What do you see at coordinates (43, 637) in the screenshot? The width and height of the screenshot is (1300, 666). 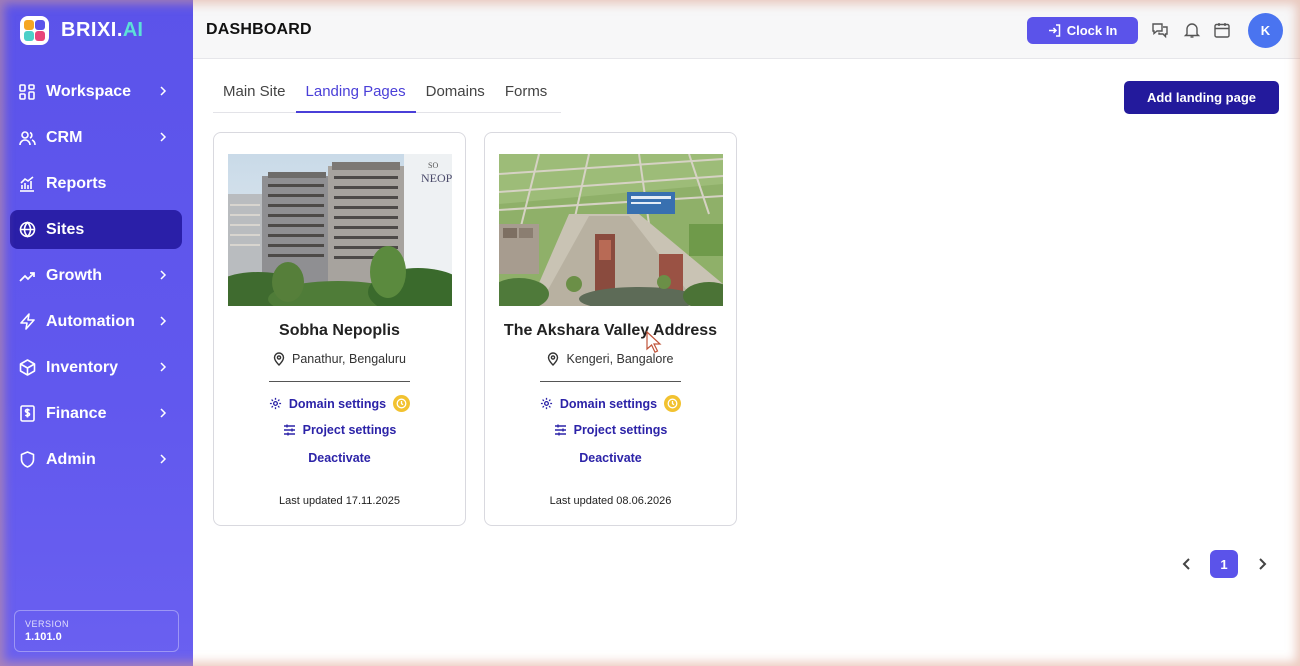 I see `version-value: 1.101.0` at bounding box center [43, 637].